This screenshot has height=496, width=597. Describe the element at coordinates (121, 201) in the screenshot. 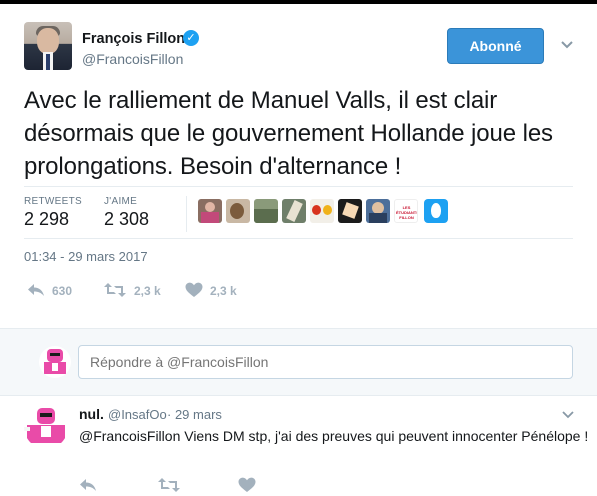

I see `likes-label: J'AIME` at that location.